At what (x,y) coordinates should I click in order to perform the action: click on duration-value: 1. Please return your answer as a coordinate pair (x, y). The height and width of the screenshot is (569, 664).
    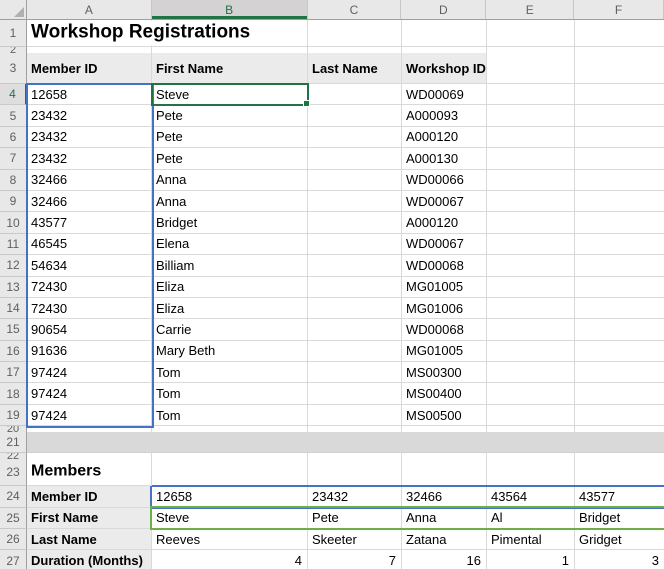
    Looking at the image, I should click on (531, 559).